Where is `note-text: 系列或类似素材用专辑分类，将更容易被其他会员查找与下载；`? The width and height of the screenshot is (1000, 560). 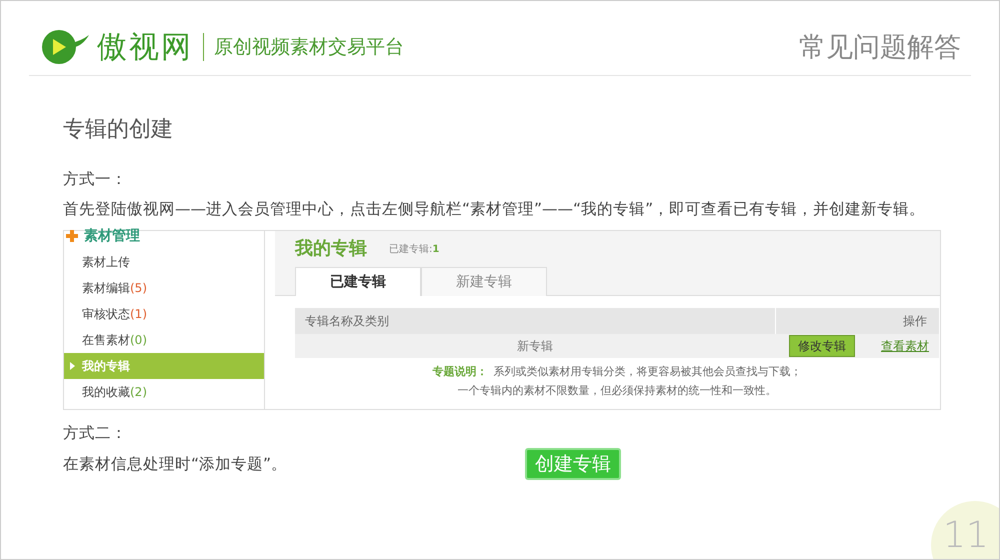 note-text: 系列或类似素材用专辑分类，将更容易被其他会员查找与下载； is located at coordinates (648, 371).